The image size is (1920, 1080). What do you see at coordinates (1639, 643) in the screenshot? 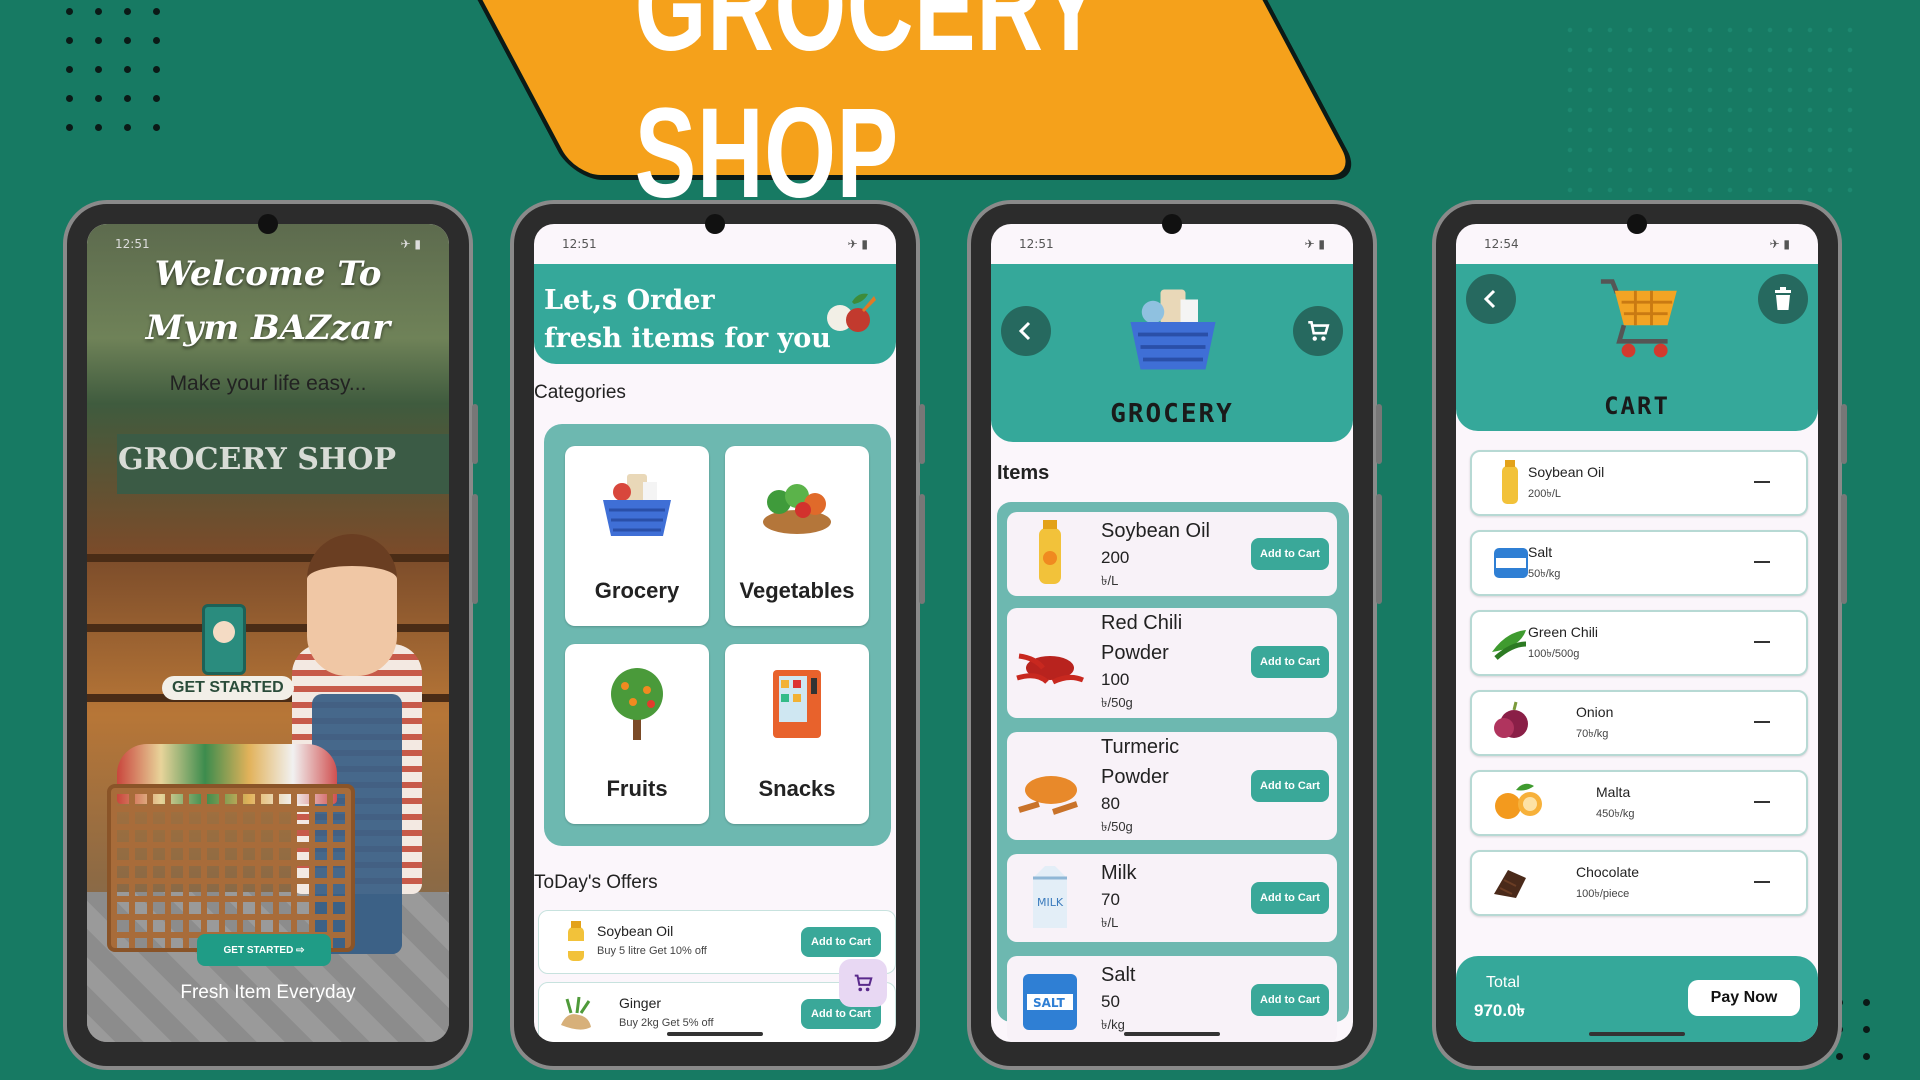
I see `cart-item-green-chili: Green Chili 100৳/500g` at bounding box center [1639, 643].